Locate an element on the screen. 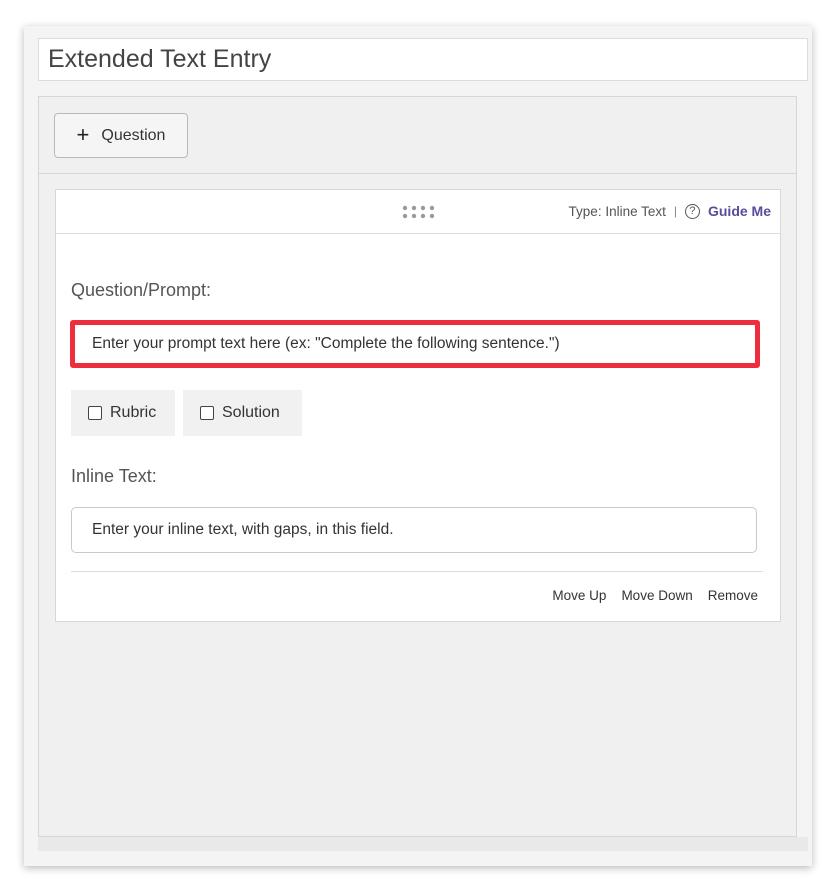 Image resolution: width=836 pixels, height=893 pixels. add-question-label: Question is located at coordinates (133, 135).